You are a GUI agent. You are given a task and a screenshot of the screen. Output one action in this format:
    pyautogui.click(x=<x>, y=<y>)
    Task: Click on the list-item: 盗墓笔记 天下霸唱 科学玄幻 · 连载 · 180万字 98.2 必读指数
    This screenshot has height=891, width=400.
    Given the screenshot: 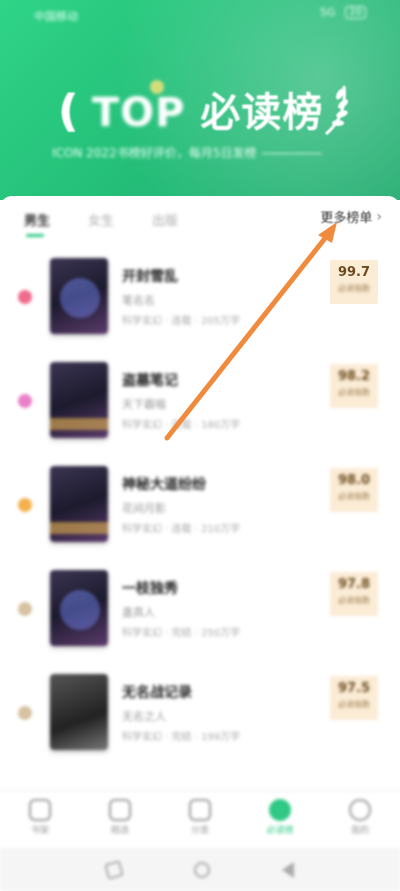 What is the action you would take?
    pyautogui.click(x=200, y=407)
    